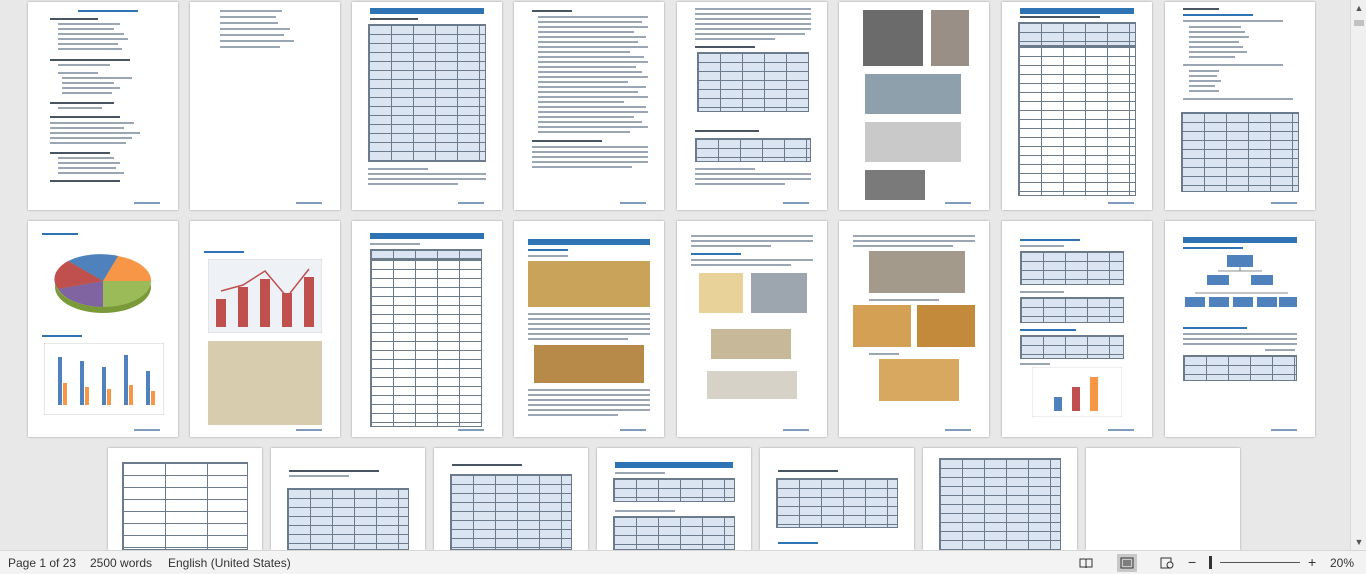 The width and height of the screenshot is (1366, 574). I want to click on bar-chart-figure, so click(104, 379).